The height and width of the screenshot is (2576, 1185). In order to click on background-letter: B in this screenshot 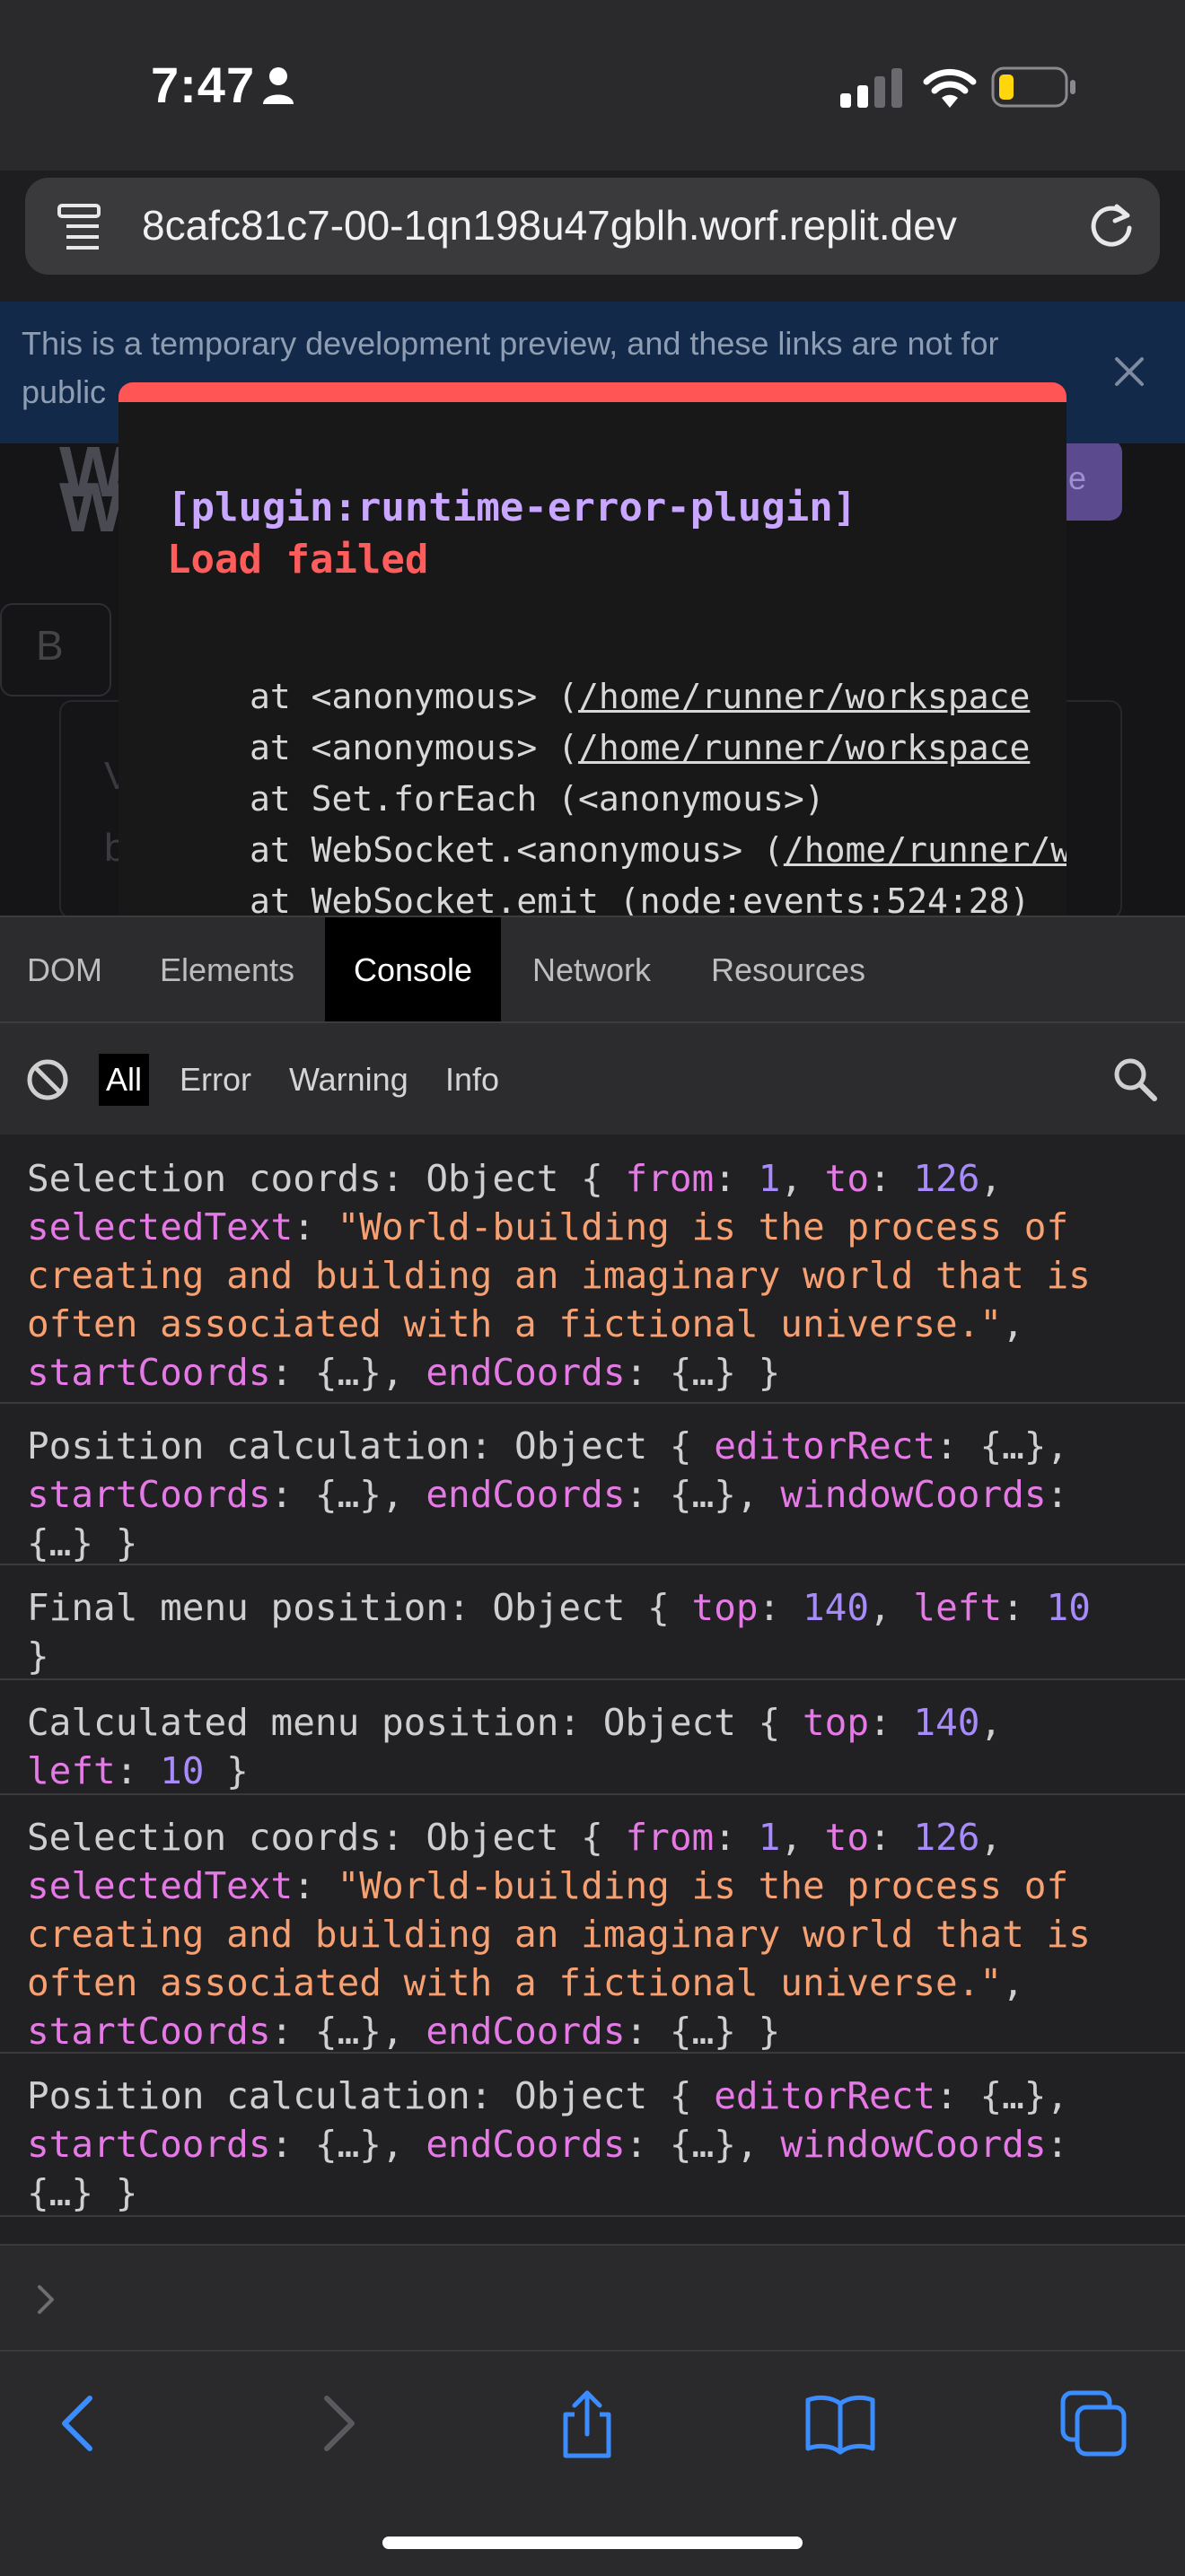, I will do `click(50, 645)`.